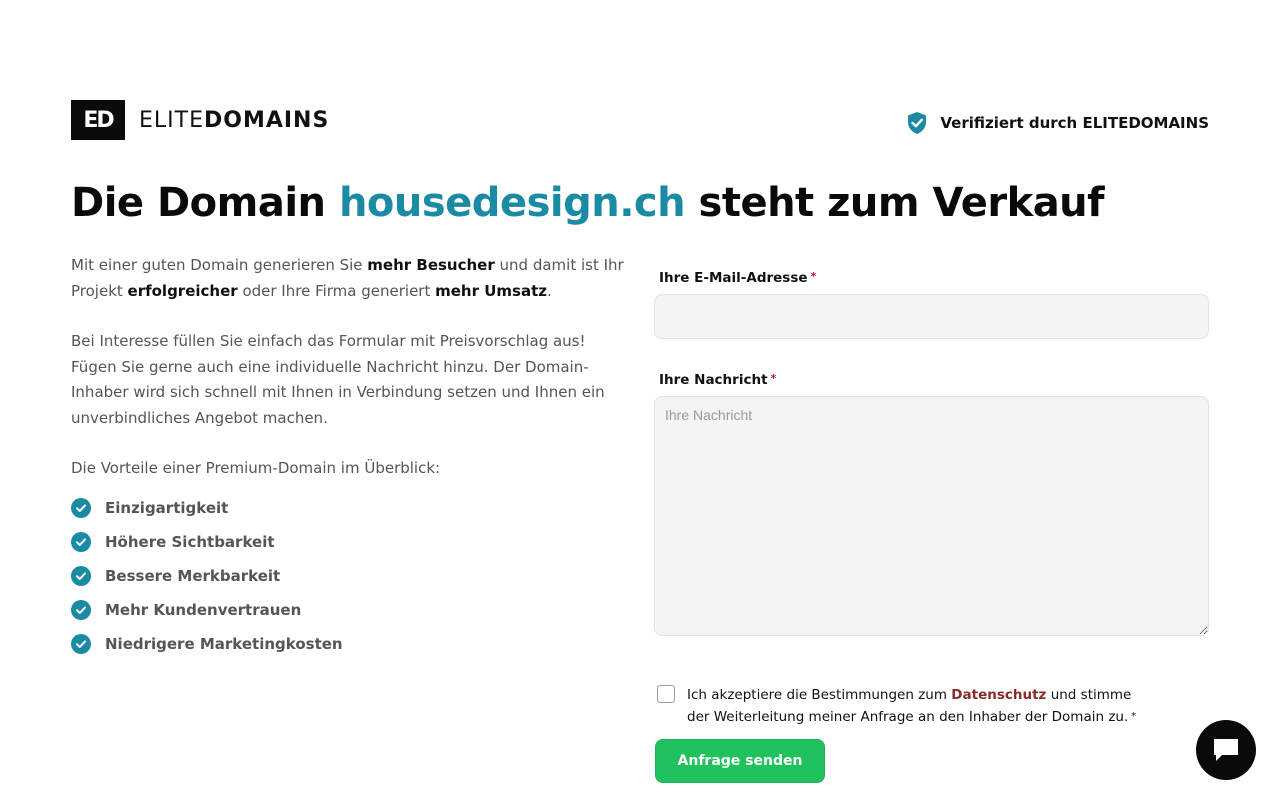 The width and height of the screenshot is (1280, 800). I want to click on privacy-checkbox, so click(666, 694).